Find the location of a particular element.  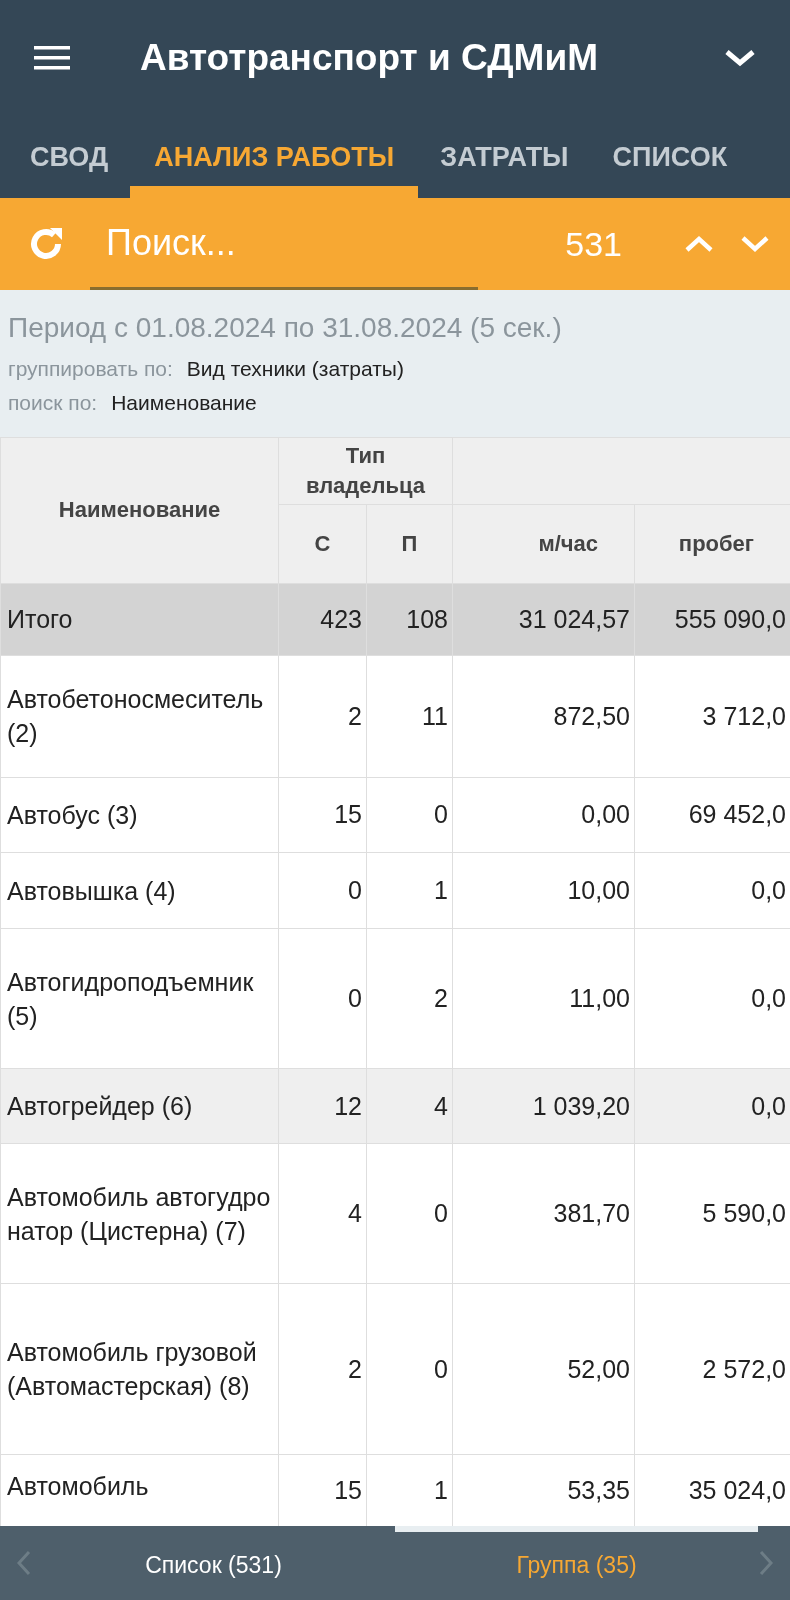

table-cell: Автогидроподъемник (5) is located at coordinates (139, 998).